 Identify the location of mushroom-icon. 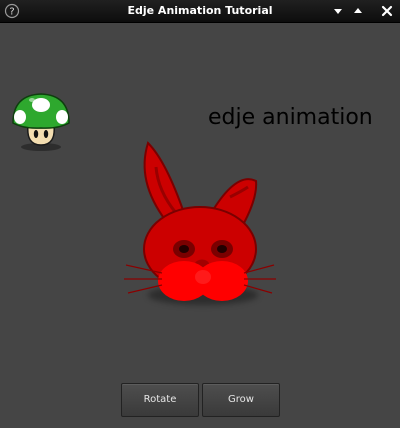
(41, 122).